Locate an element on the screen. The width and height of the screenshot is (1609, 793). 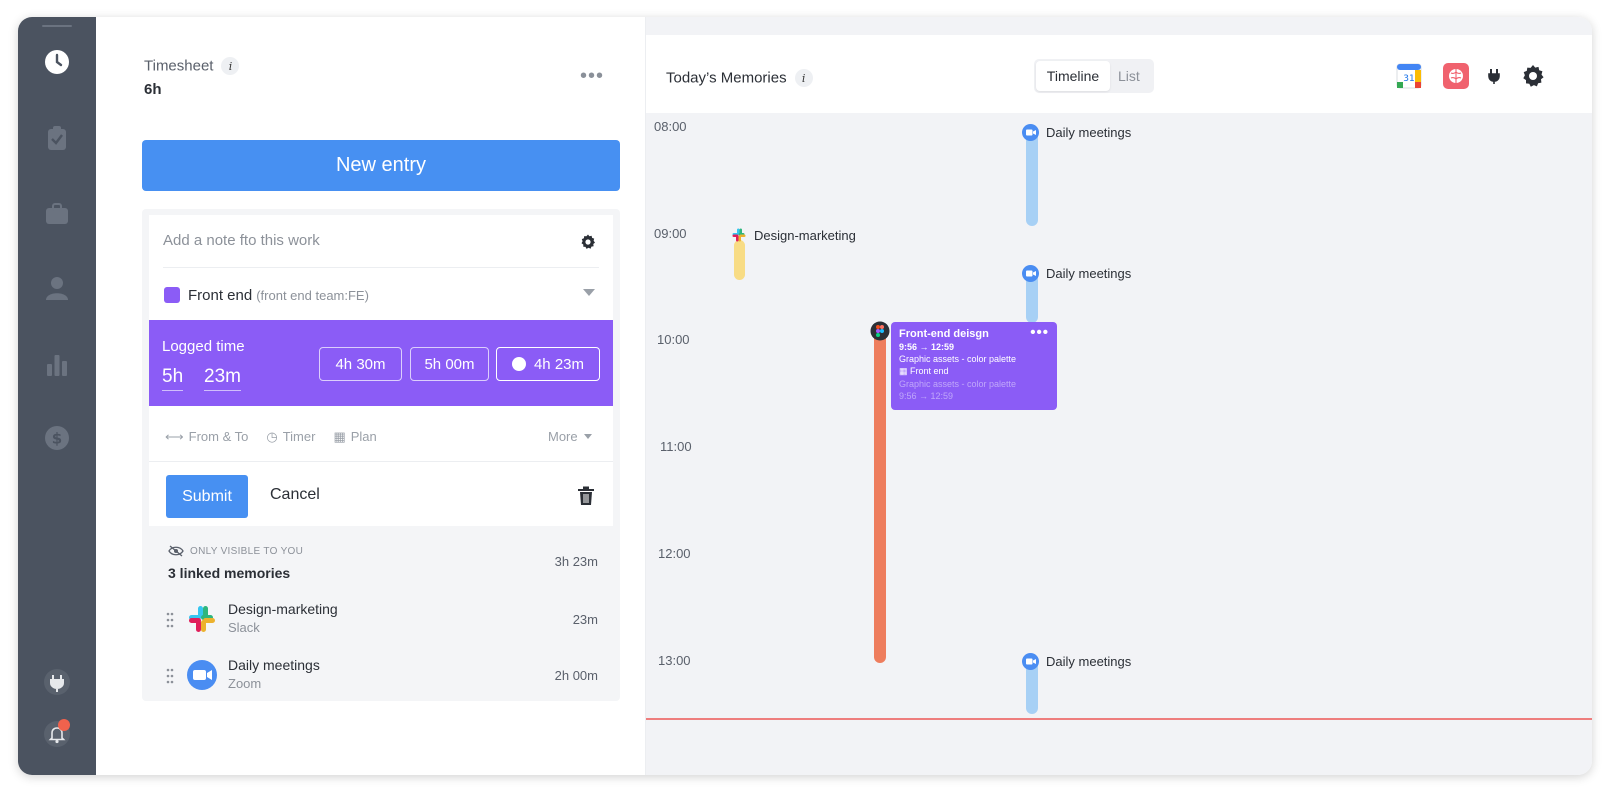
list-item: Daily meetings Zoom 2h 00m is located at coordinates (381, 676).